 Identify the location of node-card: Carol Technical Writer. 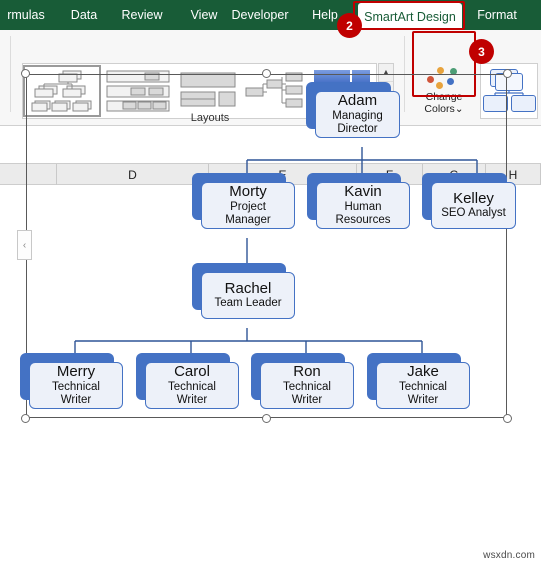
(192, 385).